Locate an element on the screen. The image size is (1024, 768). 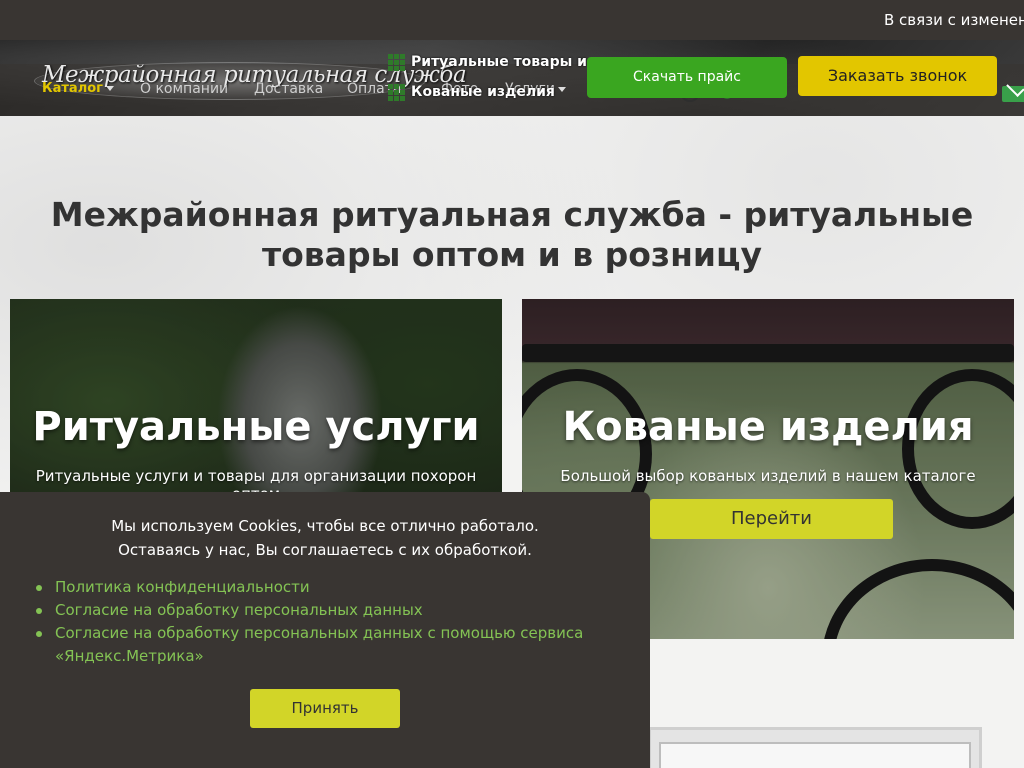
card-title: Кованые изделия is located at coordinates (768, 427).